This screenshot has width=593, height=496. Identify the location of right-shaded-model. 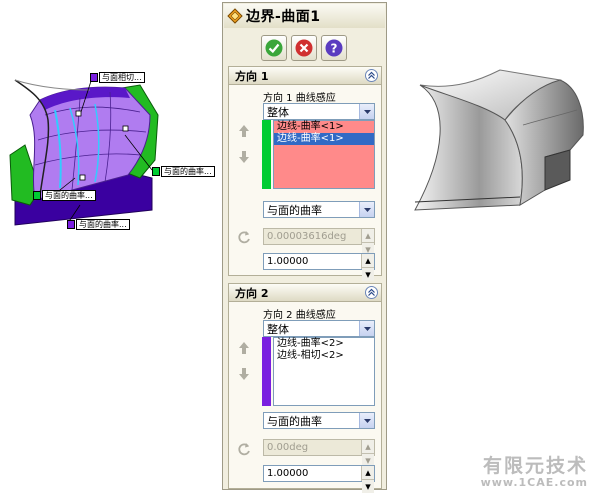
(497, 145).